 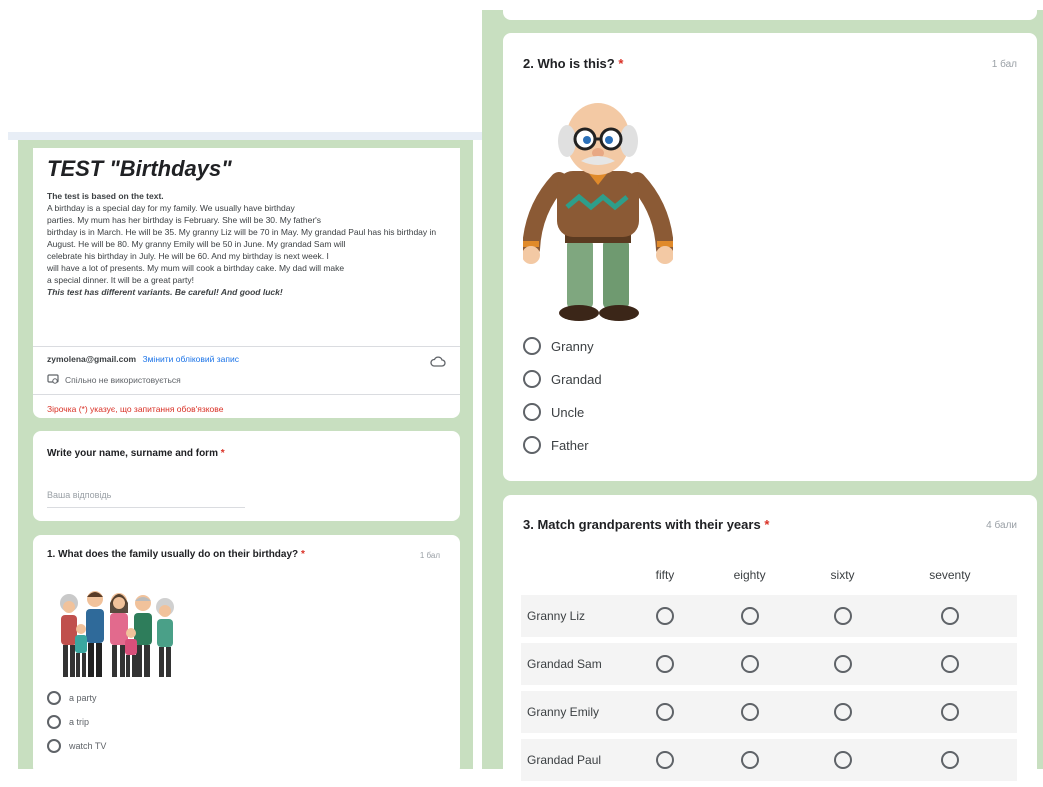 I want to click on question-3-label: 3. Match grandparents with their years, so click(x=642, y=524).